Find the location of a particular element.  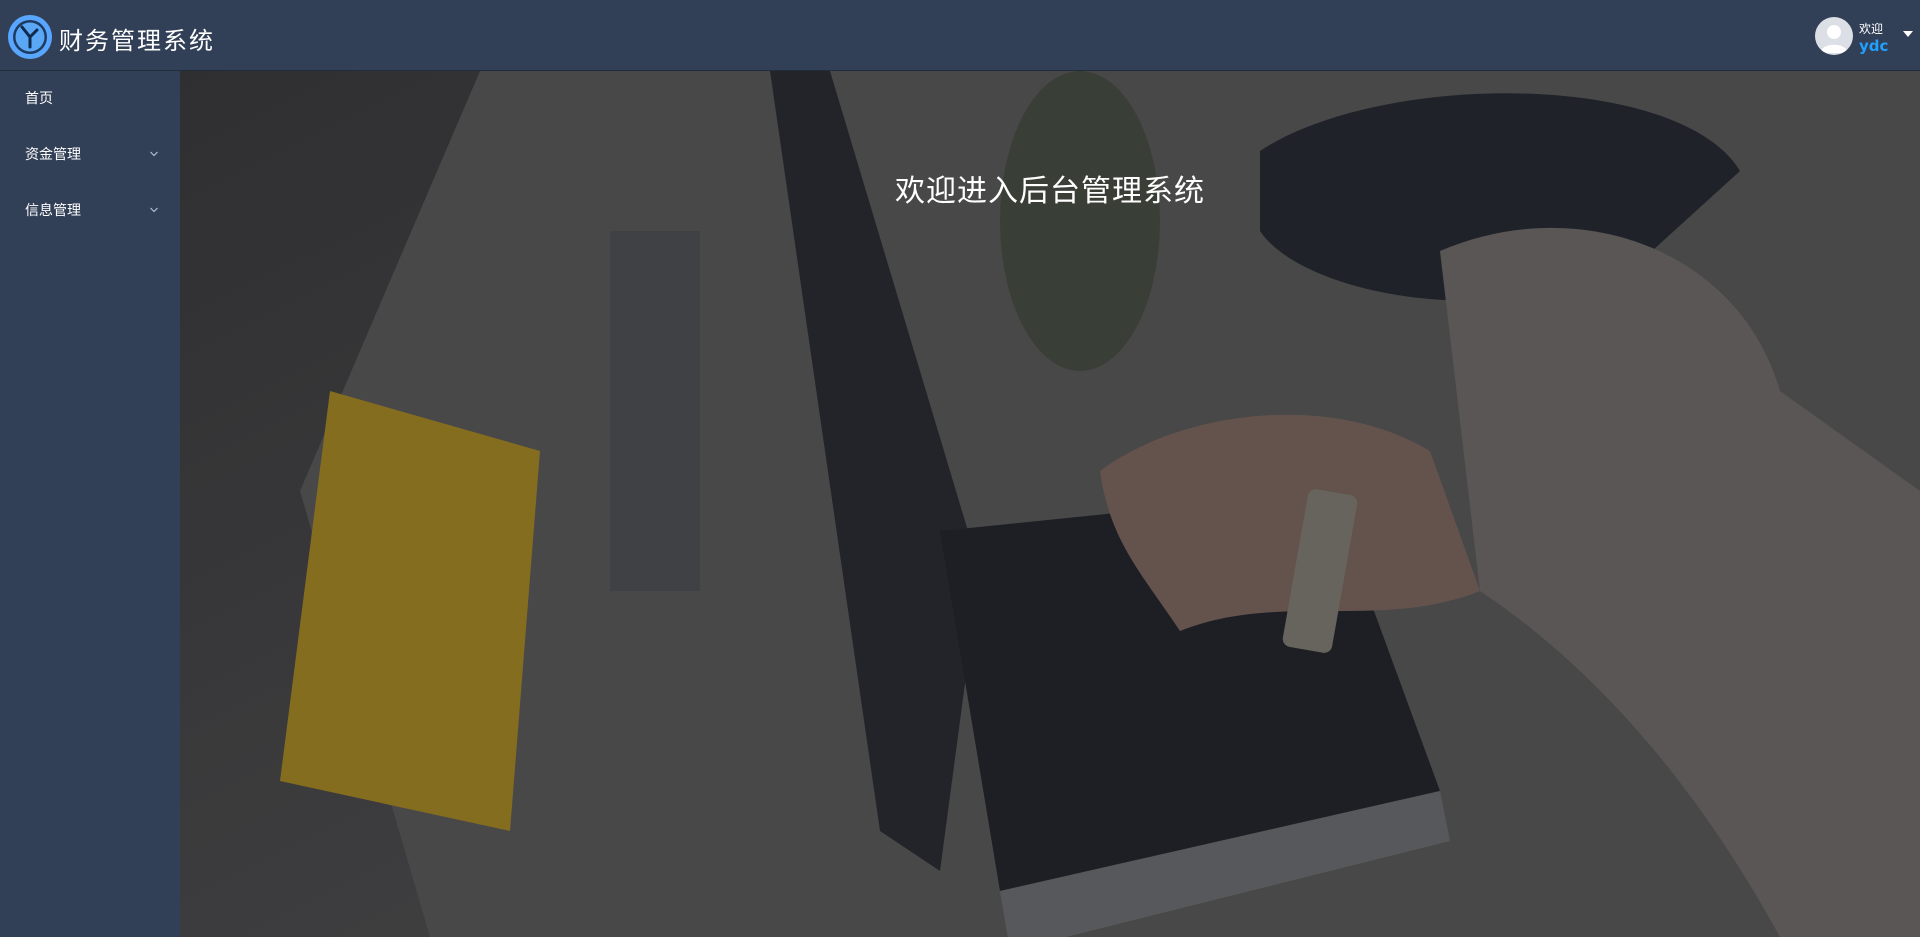

sidebar-item-info: 信息管理 is located at coordinates (90, 211).